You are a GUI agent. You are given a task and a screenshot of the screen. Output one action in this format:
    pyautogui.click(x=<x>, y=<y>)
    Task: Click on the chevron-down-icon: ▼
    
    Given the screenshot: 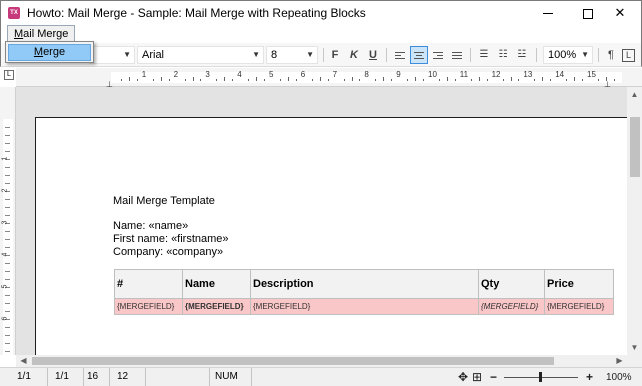 What is the action you would take?
    pyautogui.click(x=127, y=54)
    